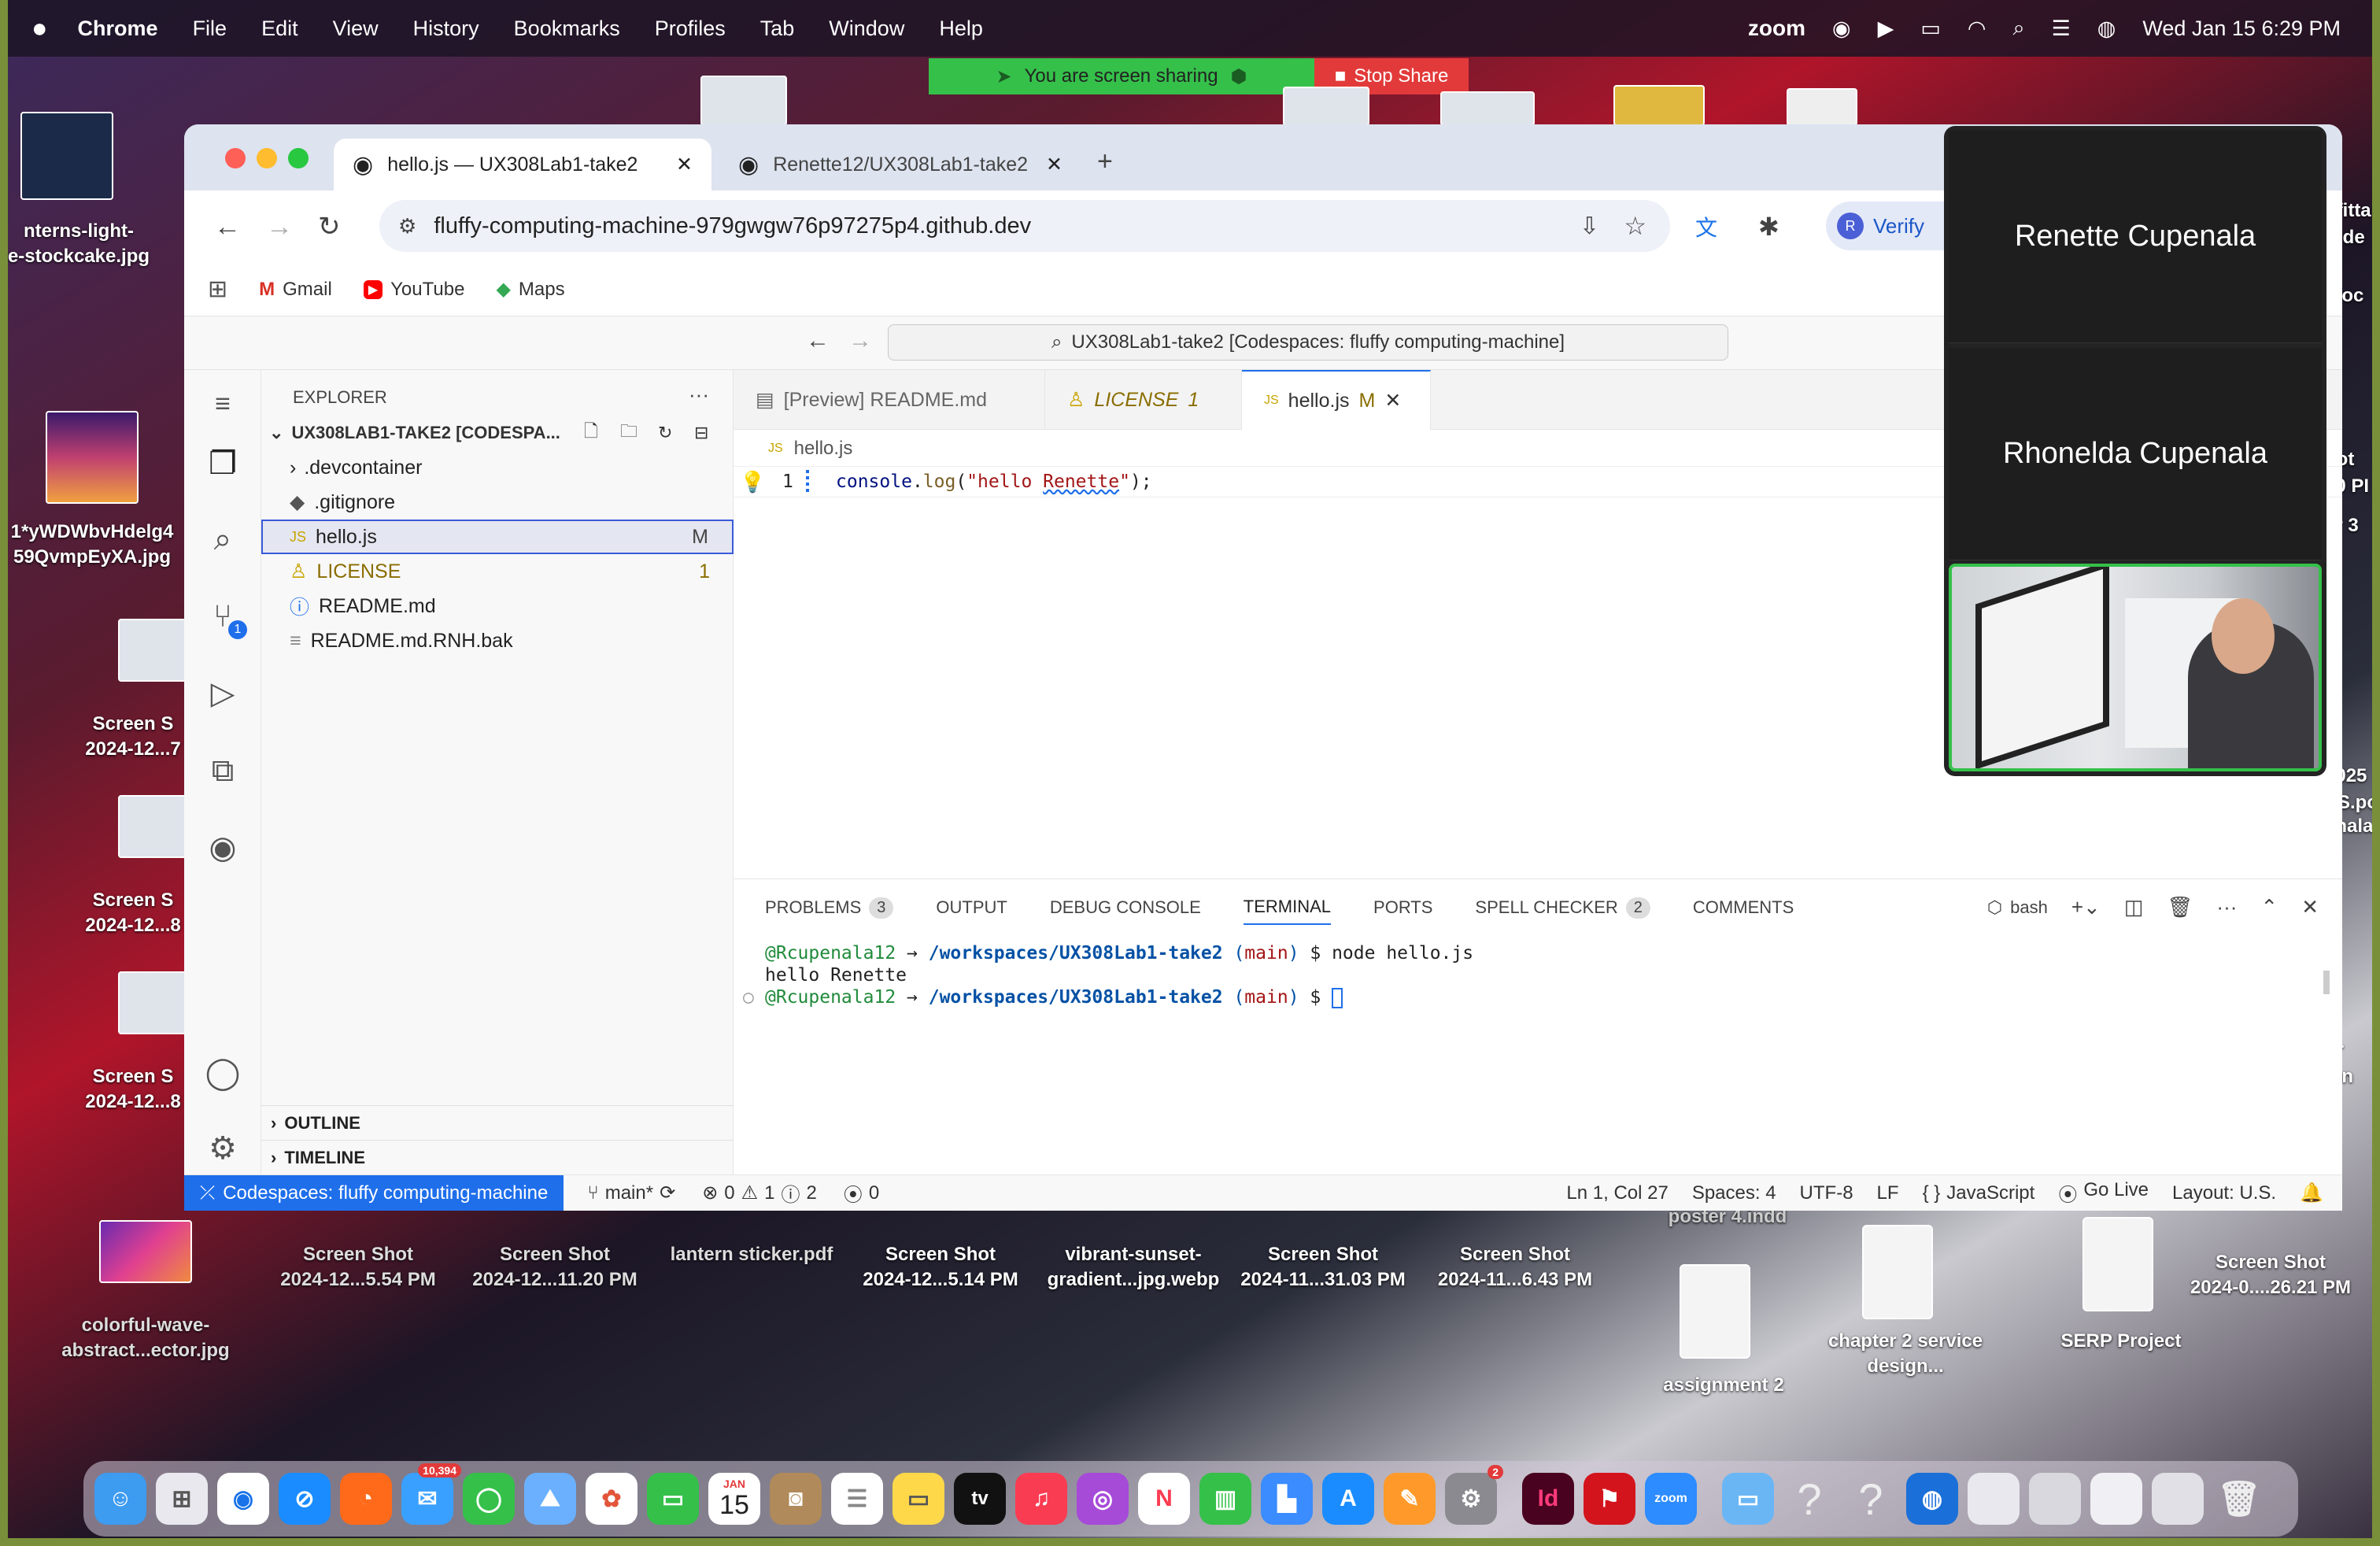  What do you see at coordinates (1743, 907) in the screenshot?
I see `panel-tab-comments: COMMENTS` at bounding box center [1743, 907].